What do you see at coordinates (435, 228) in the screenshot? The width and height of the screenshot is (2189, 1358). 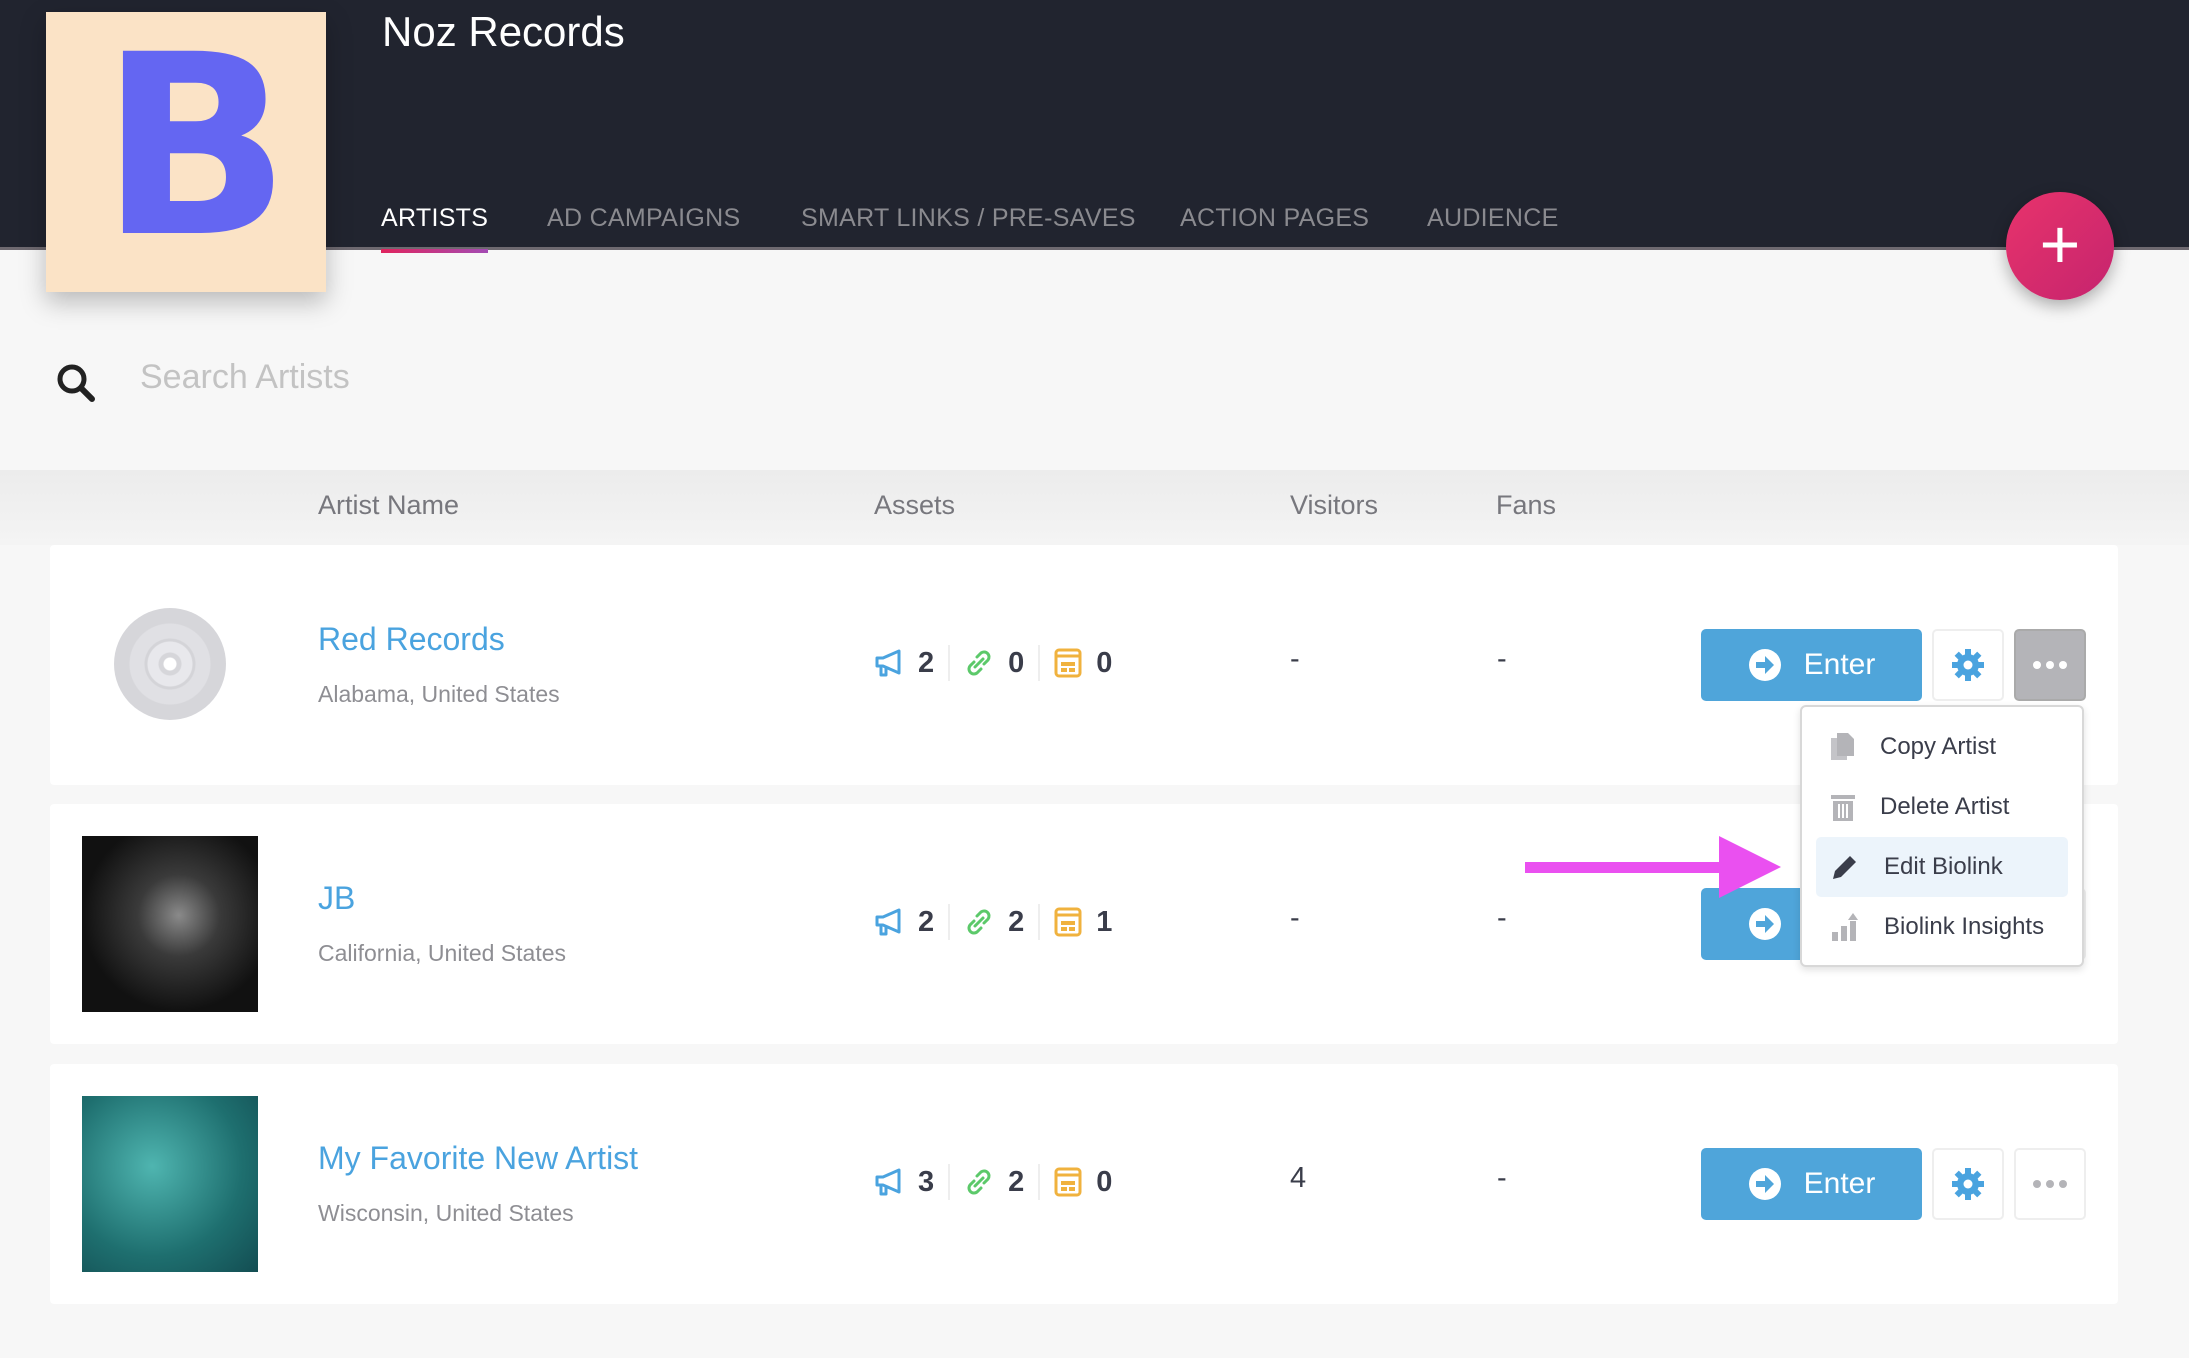 I see `tab-artists: ARTISTS` at bounding box center [435, 228].